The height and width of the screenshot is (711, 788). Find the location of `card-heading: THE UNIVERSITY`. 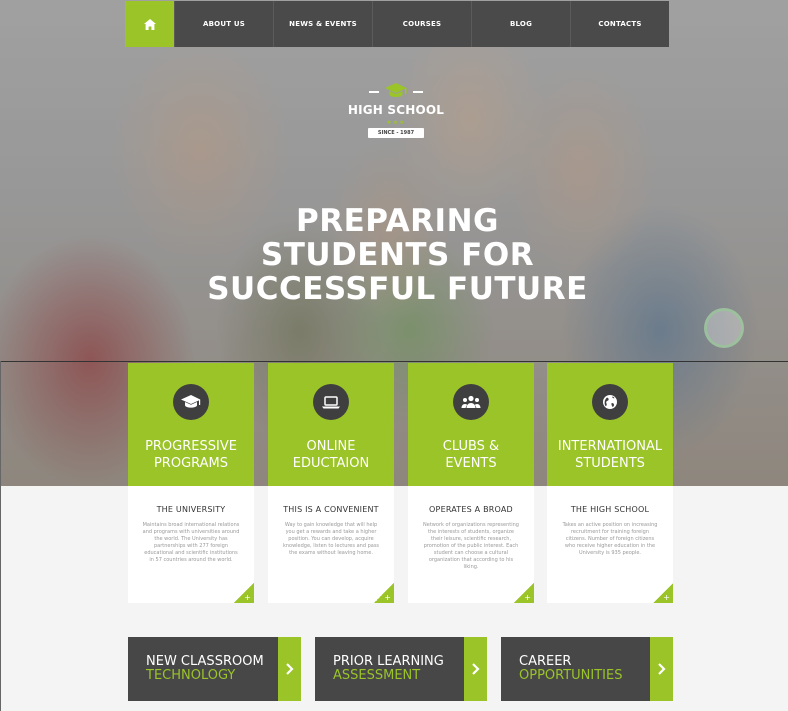

card-heading: THE UNIVERSITY is located at coordinates (191, 509).